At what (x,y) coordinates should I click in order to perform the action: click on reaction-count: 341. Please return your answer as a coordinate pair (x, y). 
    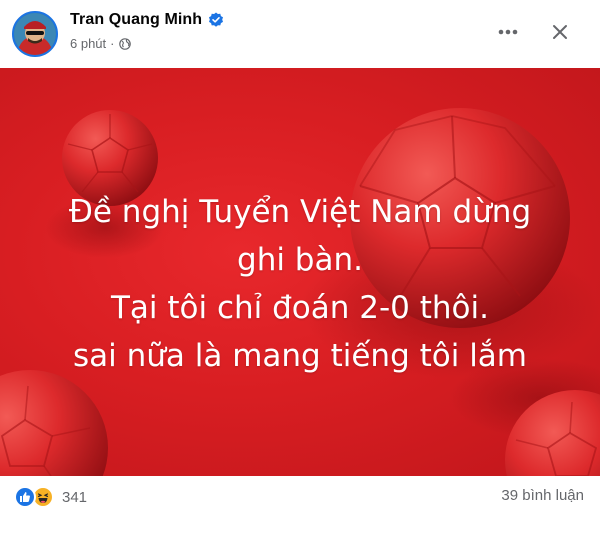
    Looking at the image, I should click on (74, 497).